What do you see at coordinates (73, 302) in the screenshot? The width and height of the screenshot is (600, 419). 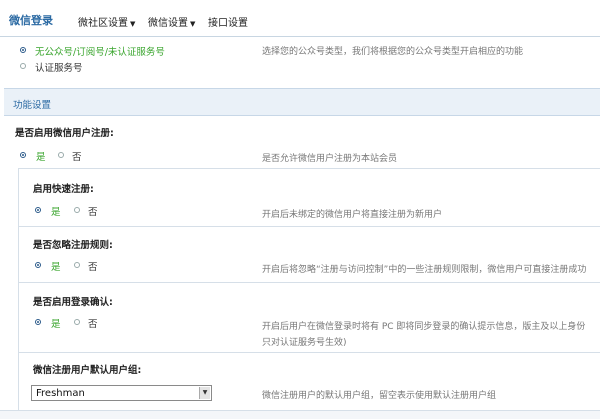 I see `setting-question-login-confirm: 是否启用登录确认:` at bounding box center [73, 302].